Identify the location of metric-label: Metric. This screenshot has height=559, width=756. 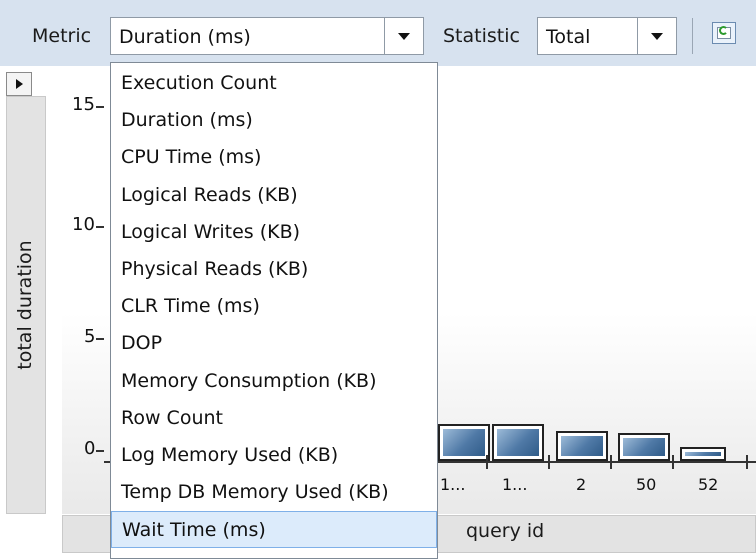
(62, 36).